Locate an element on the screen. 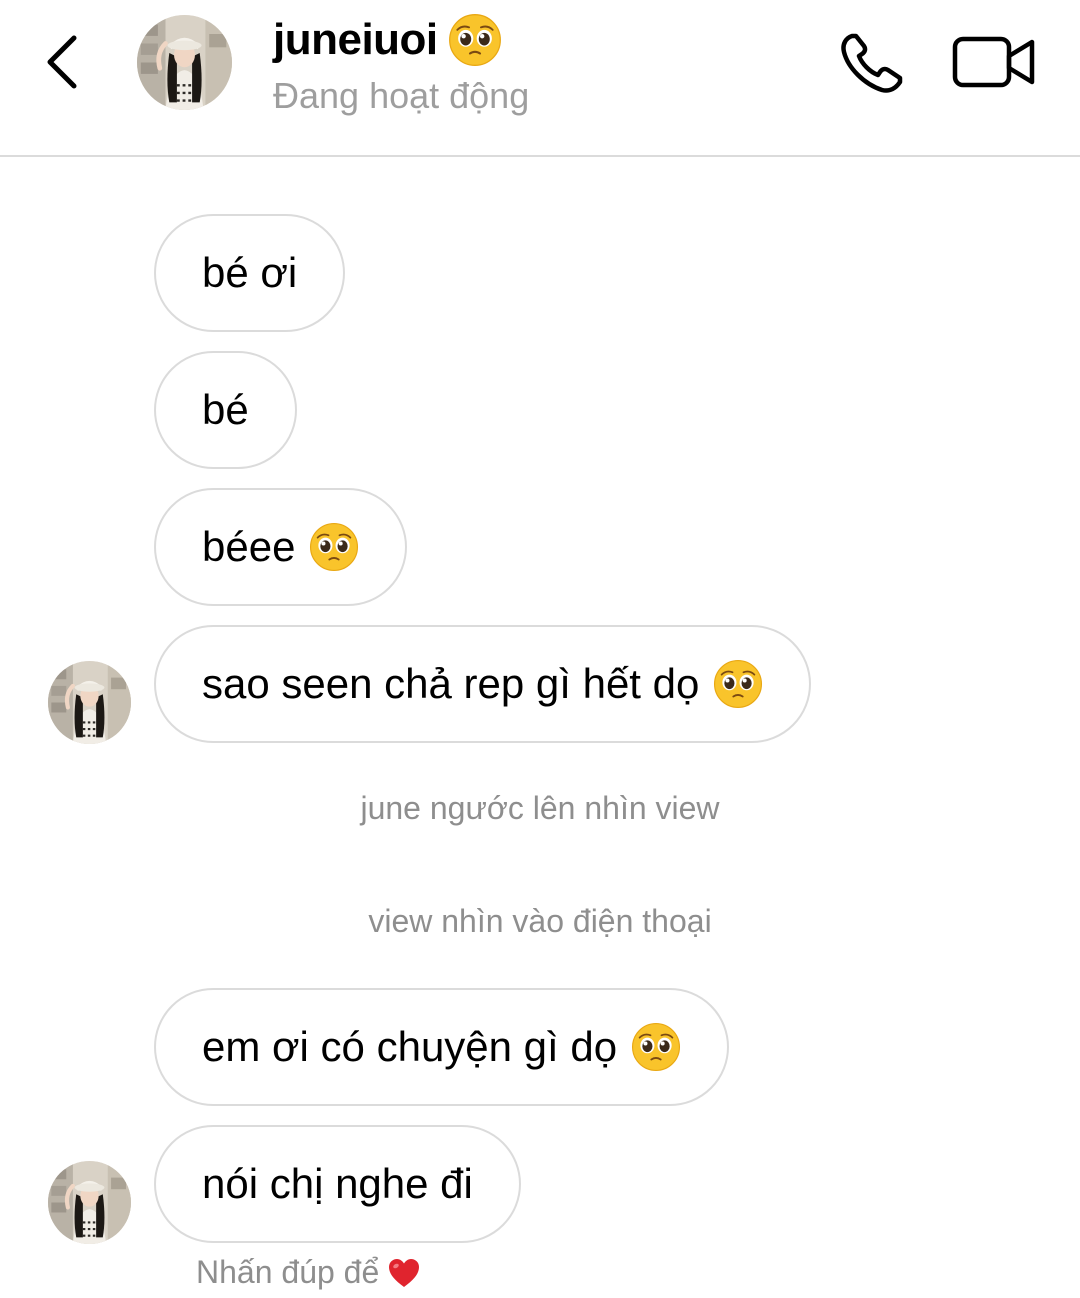 The image size is (1080, 1298). contact-name: juneiuoi is located at coordinates (401, 40).